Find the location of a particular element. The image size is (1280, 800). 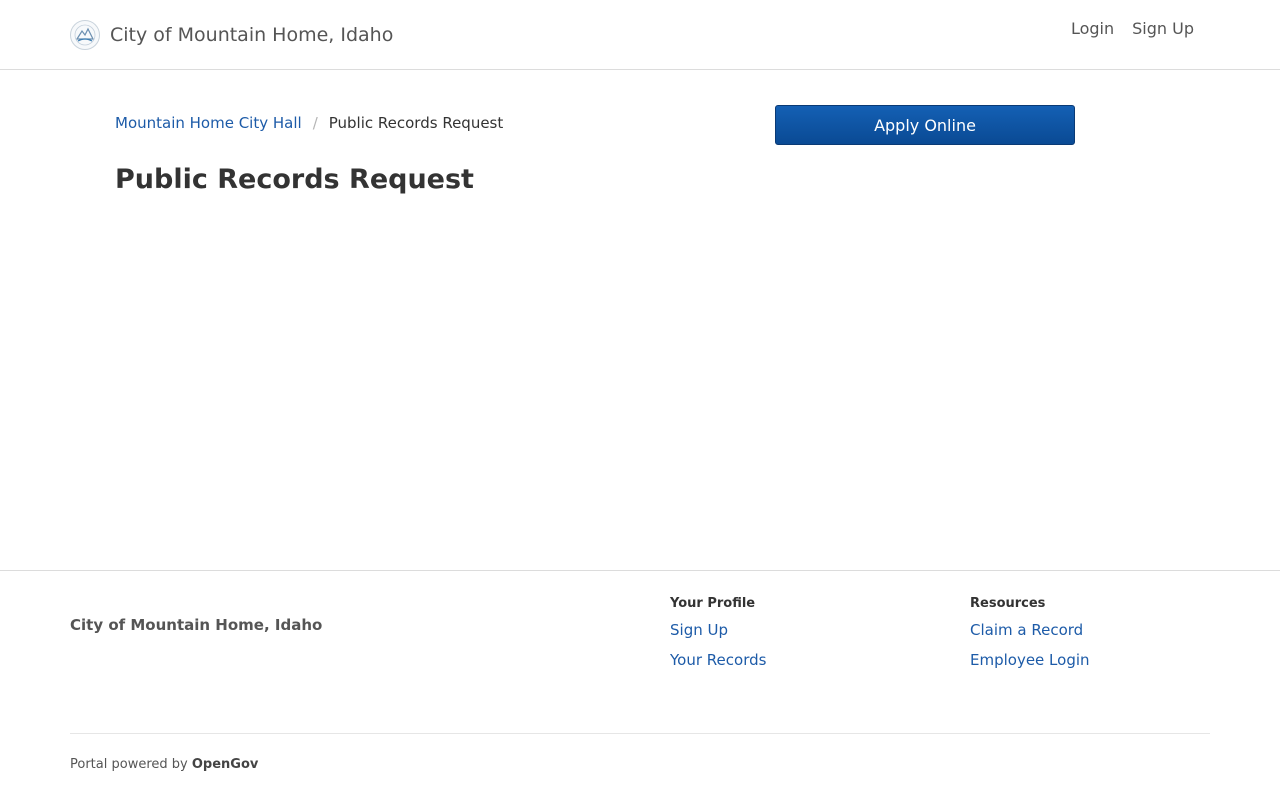

footer-resources-column: Resources Claim a Record Employee Login is located at coordinates (1030, 638).